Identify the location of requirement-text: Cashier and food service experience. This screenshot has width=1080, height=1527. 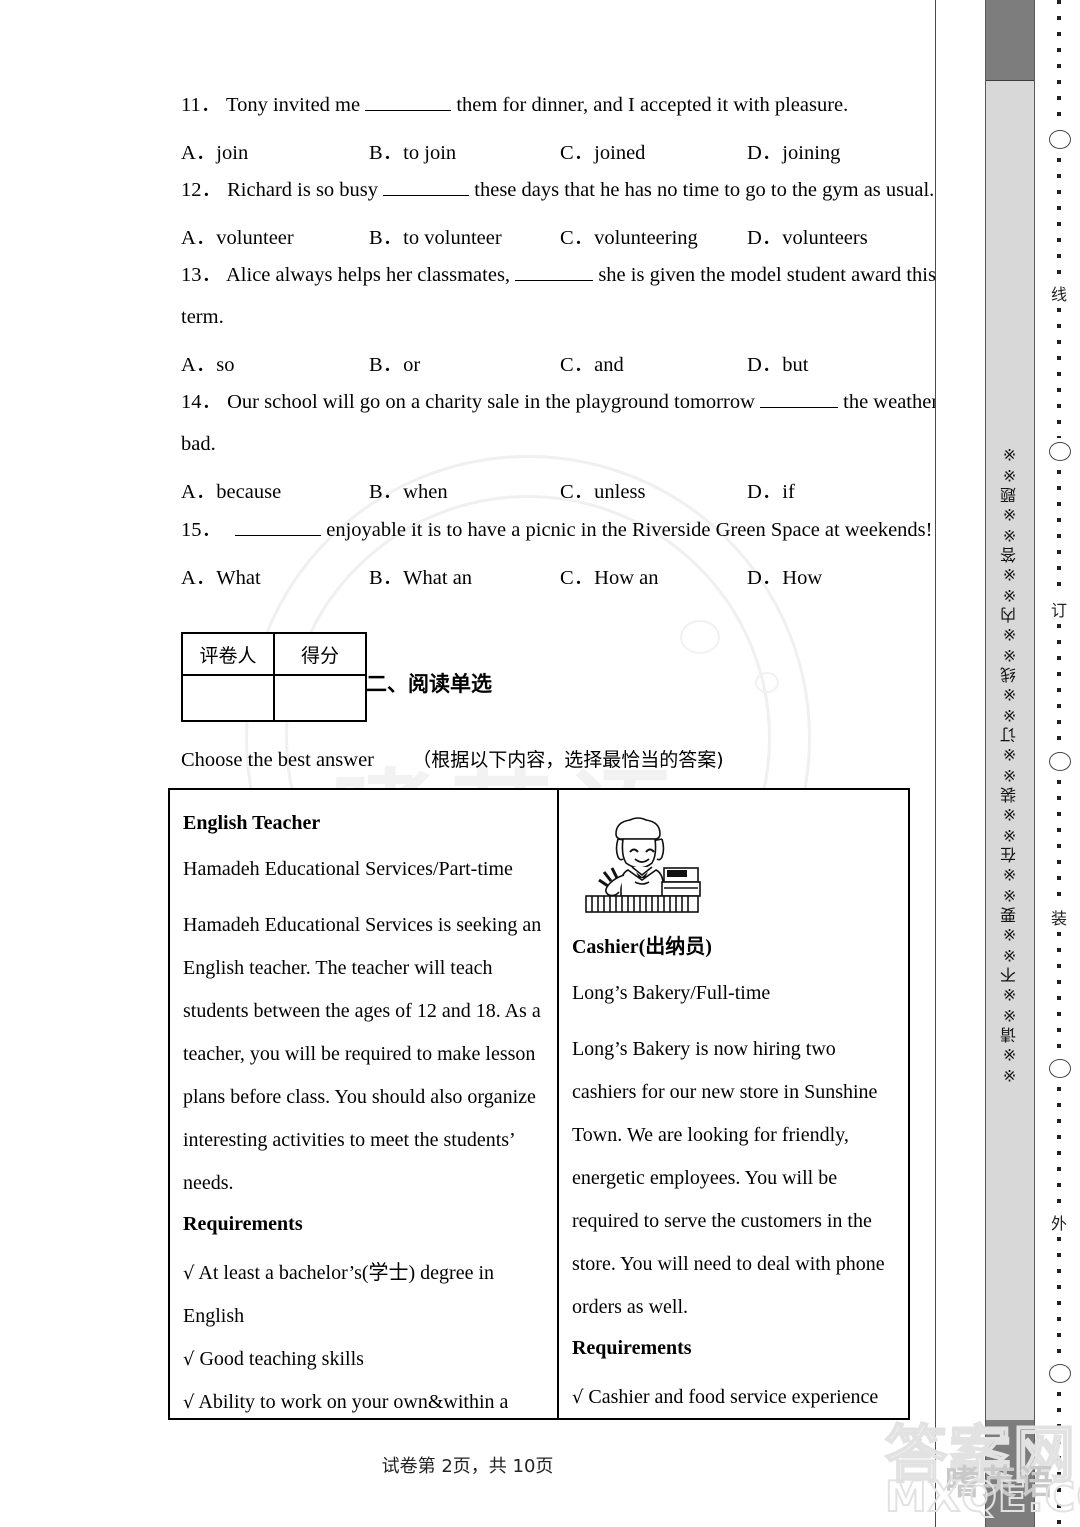
(733, 1397).